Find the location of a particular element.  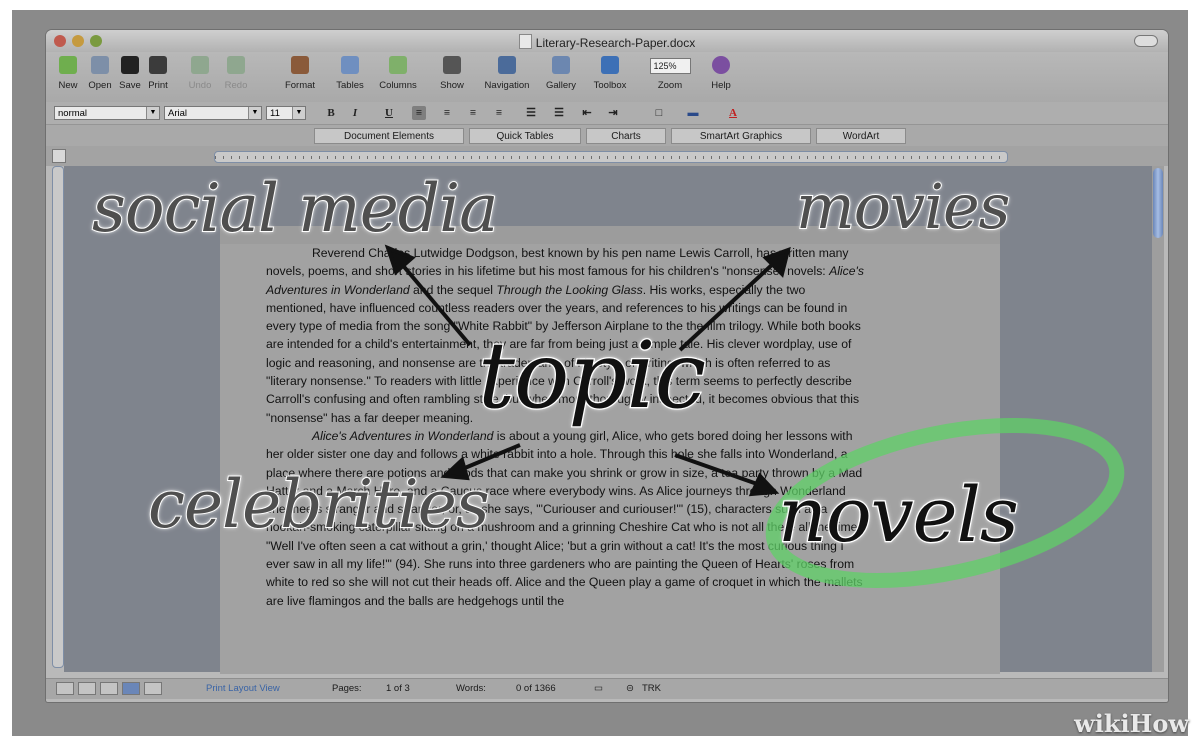

notebook-view-icon is located at coordinates (153, 688).